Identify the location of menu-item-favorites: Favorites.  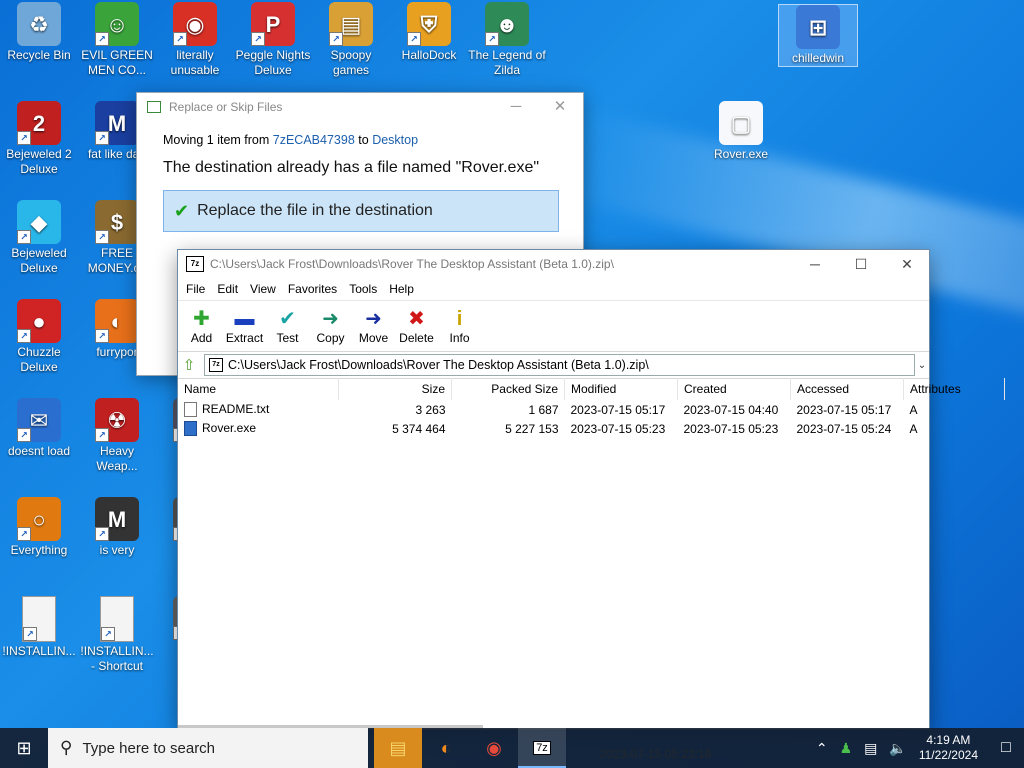
(312, 289).